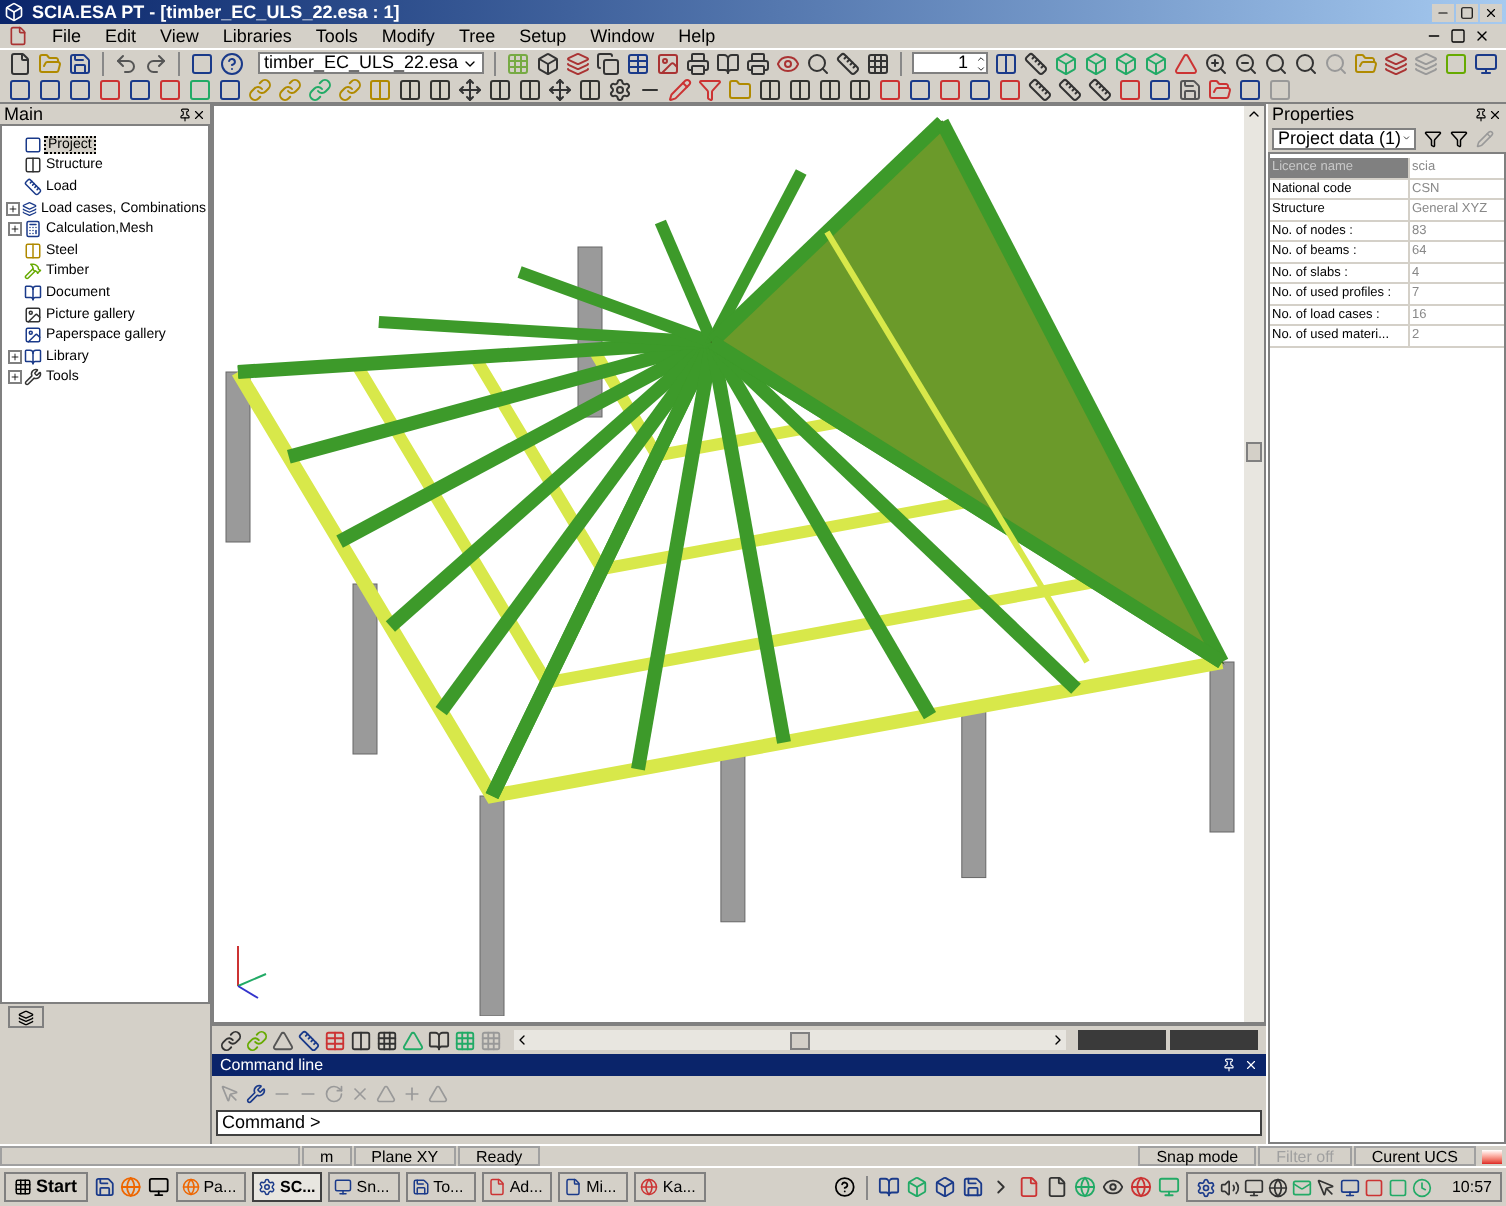 This screenshot has height=1206, width=1506. Describe the element at coordinates (739, 1123) in the screenshot. I see `command-input: Command >` at that location.